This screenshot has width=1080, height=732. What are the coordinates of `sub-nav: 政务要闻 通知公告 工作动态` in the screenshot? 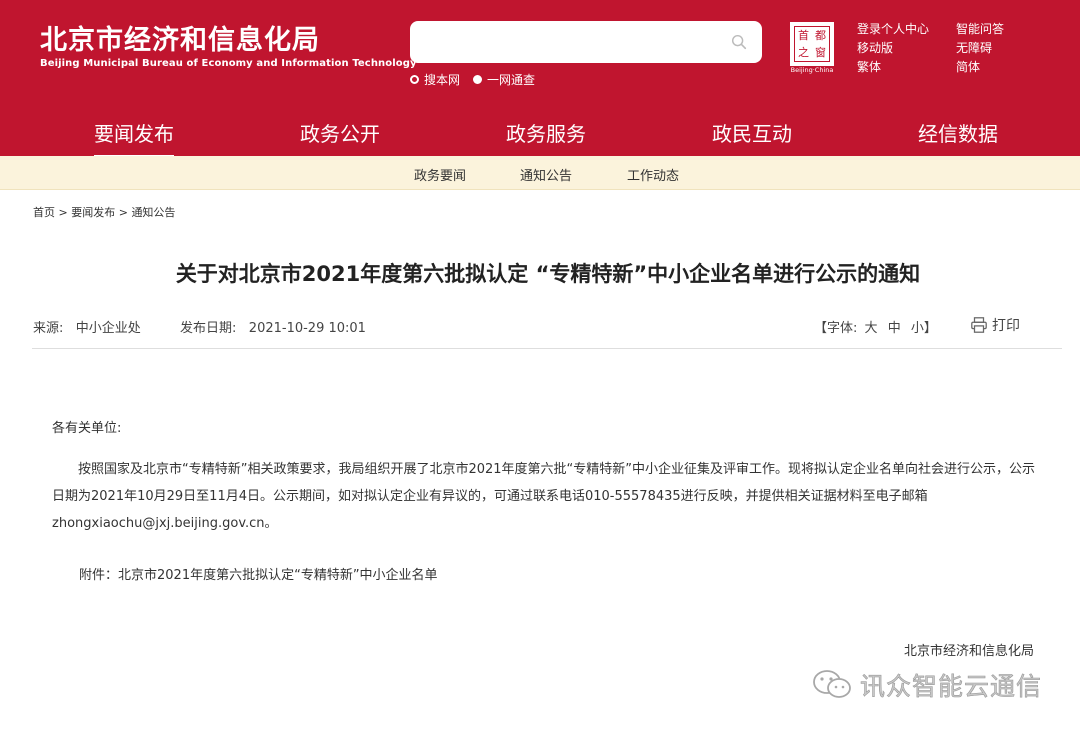 It's located at (540, 173).